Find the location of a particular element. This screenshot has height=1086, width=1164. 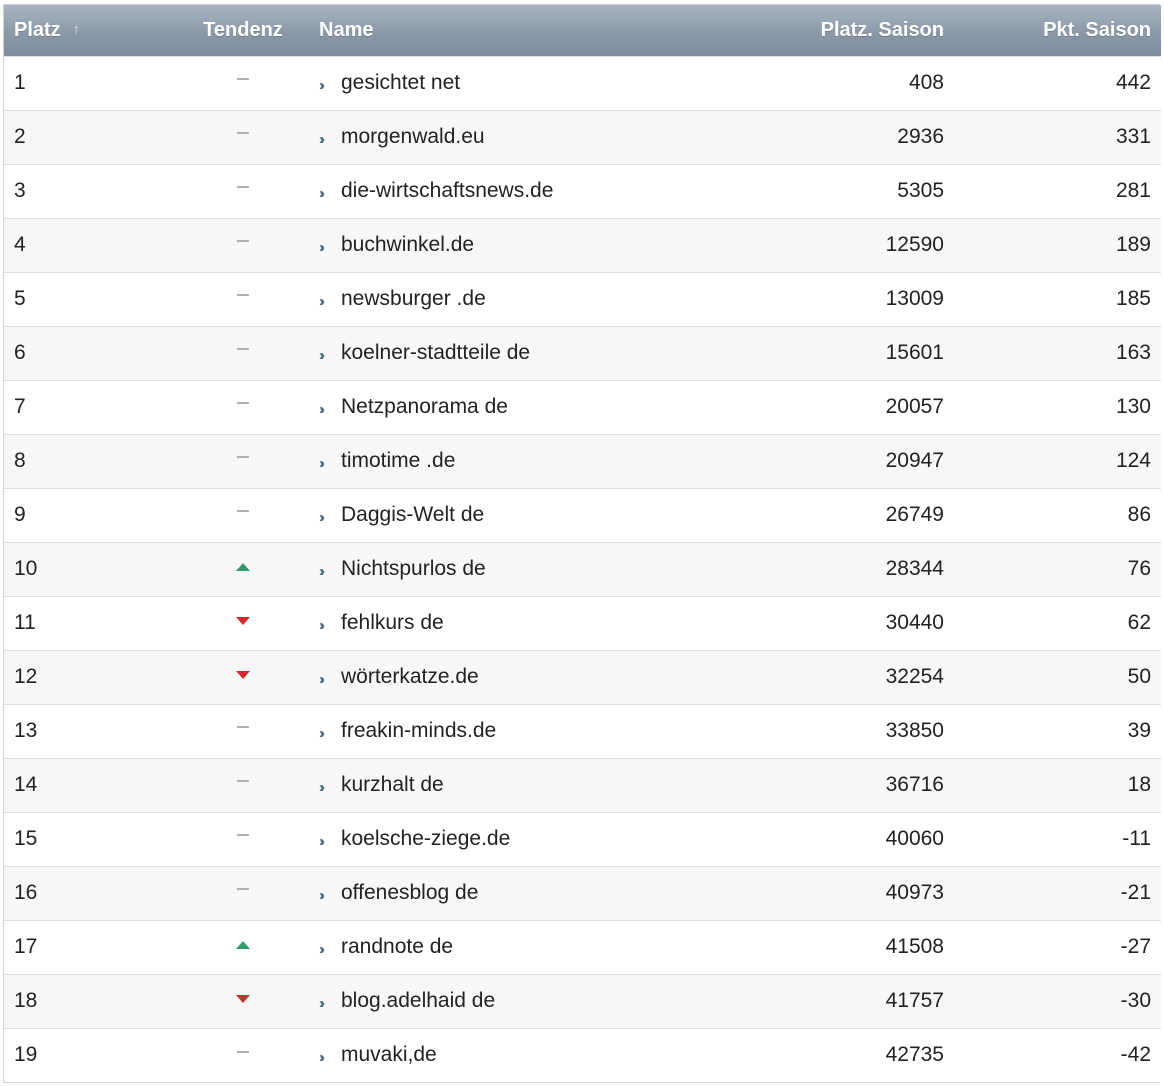

cell-name: ›› freakin-minds.de is located at coordinates (494, 731).